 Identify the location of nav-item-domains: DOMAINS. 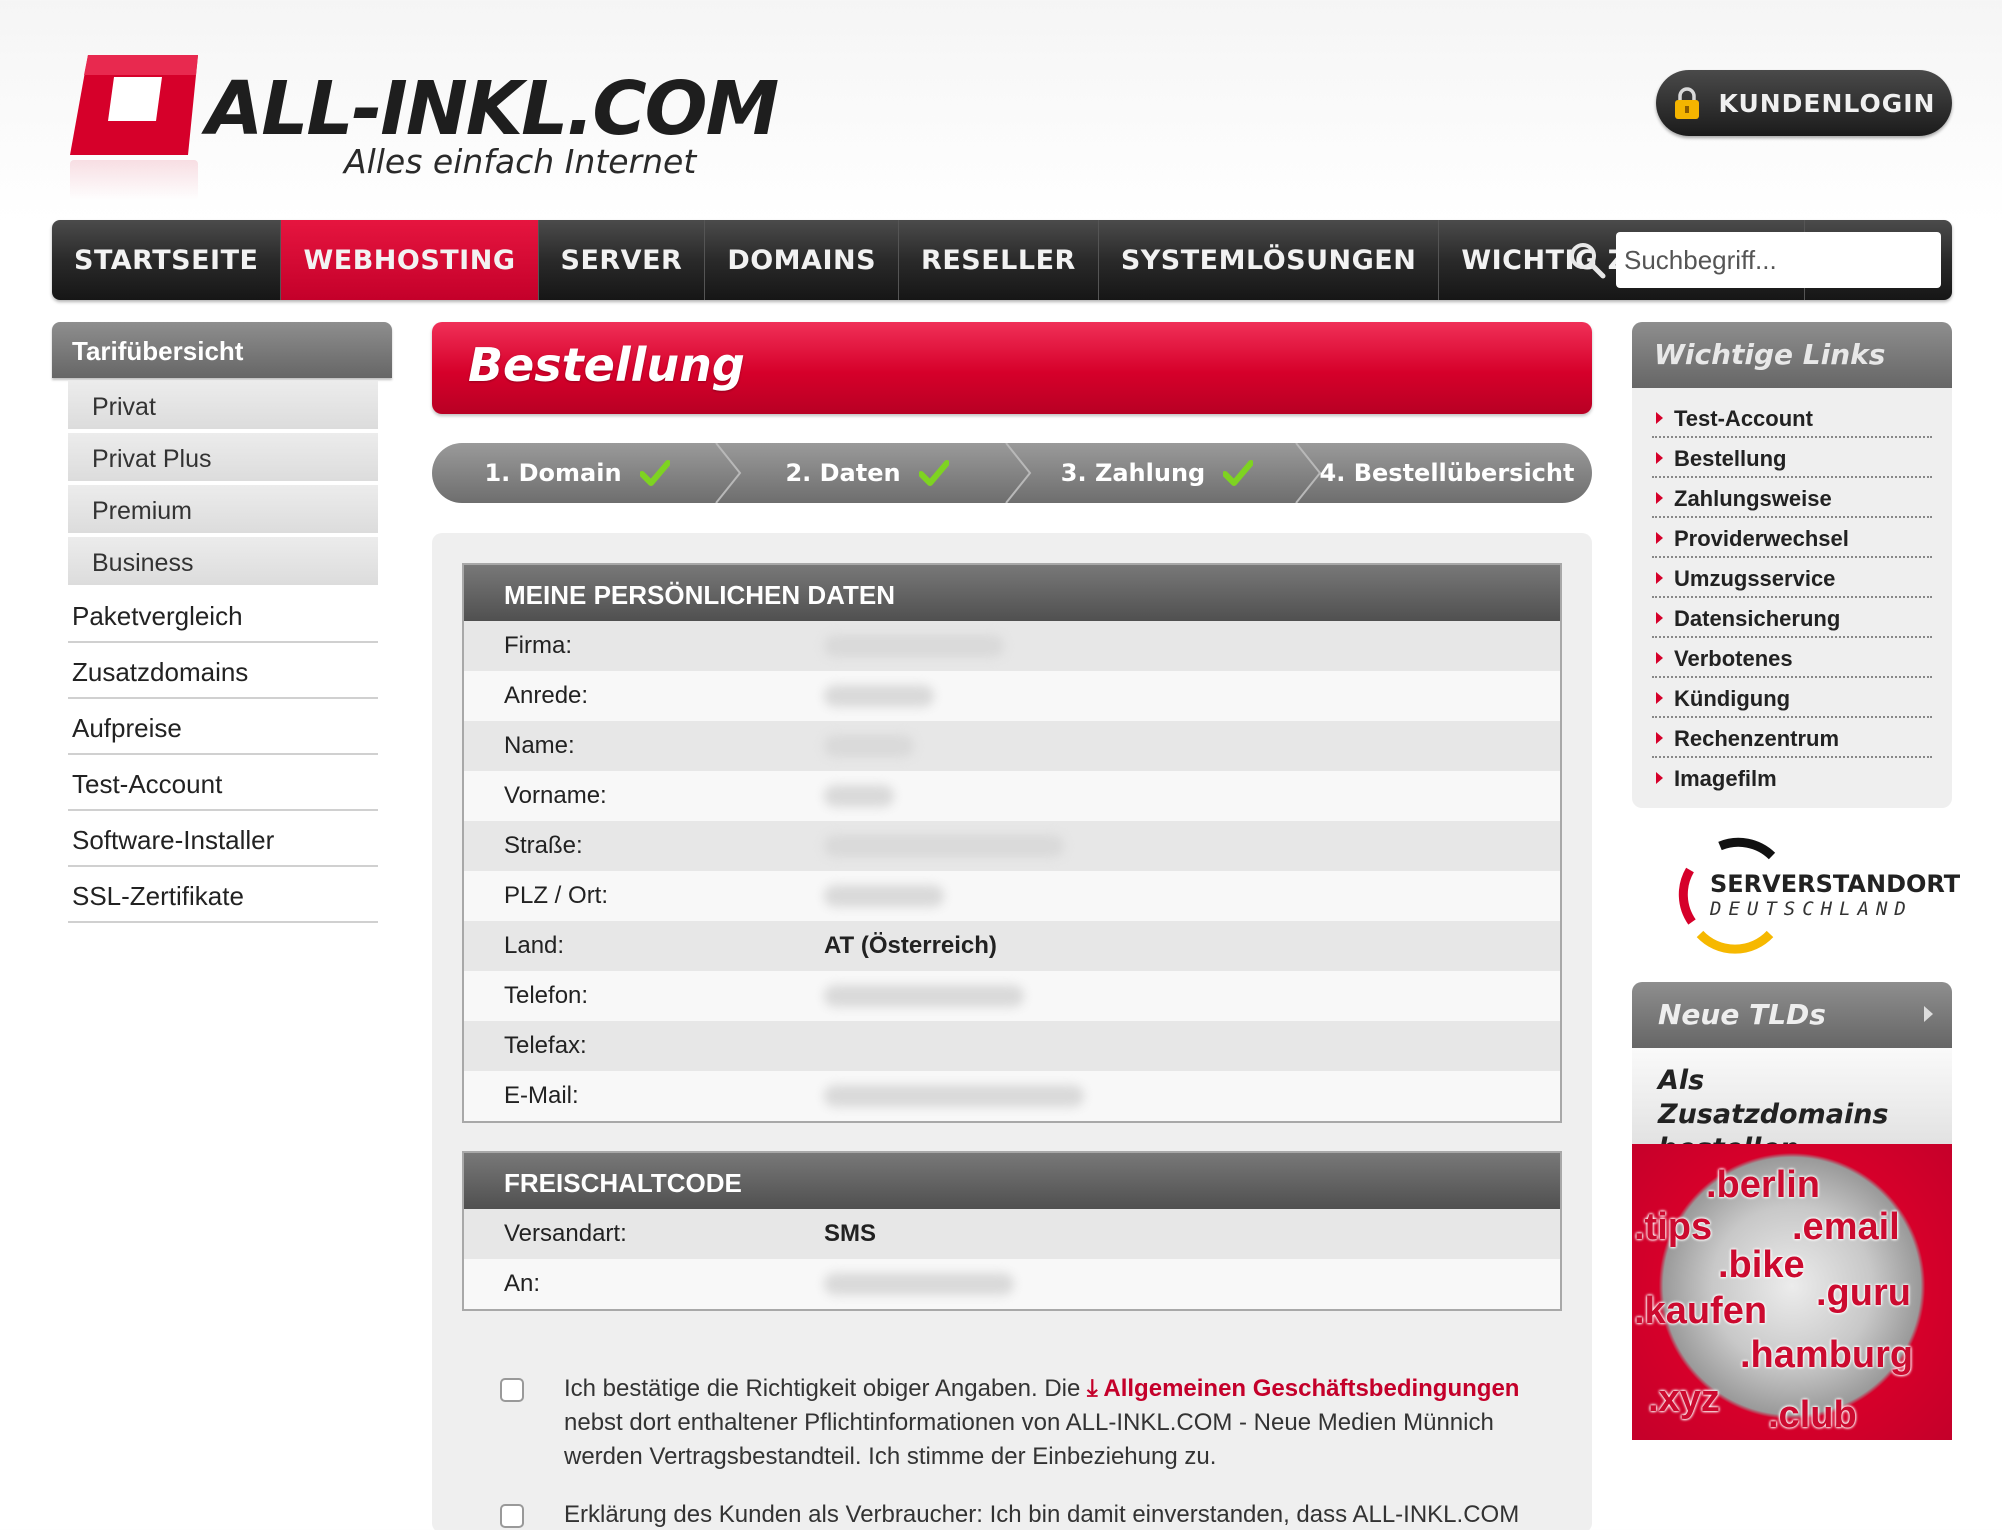
(802, 260).